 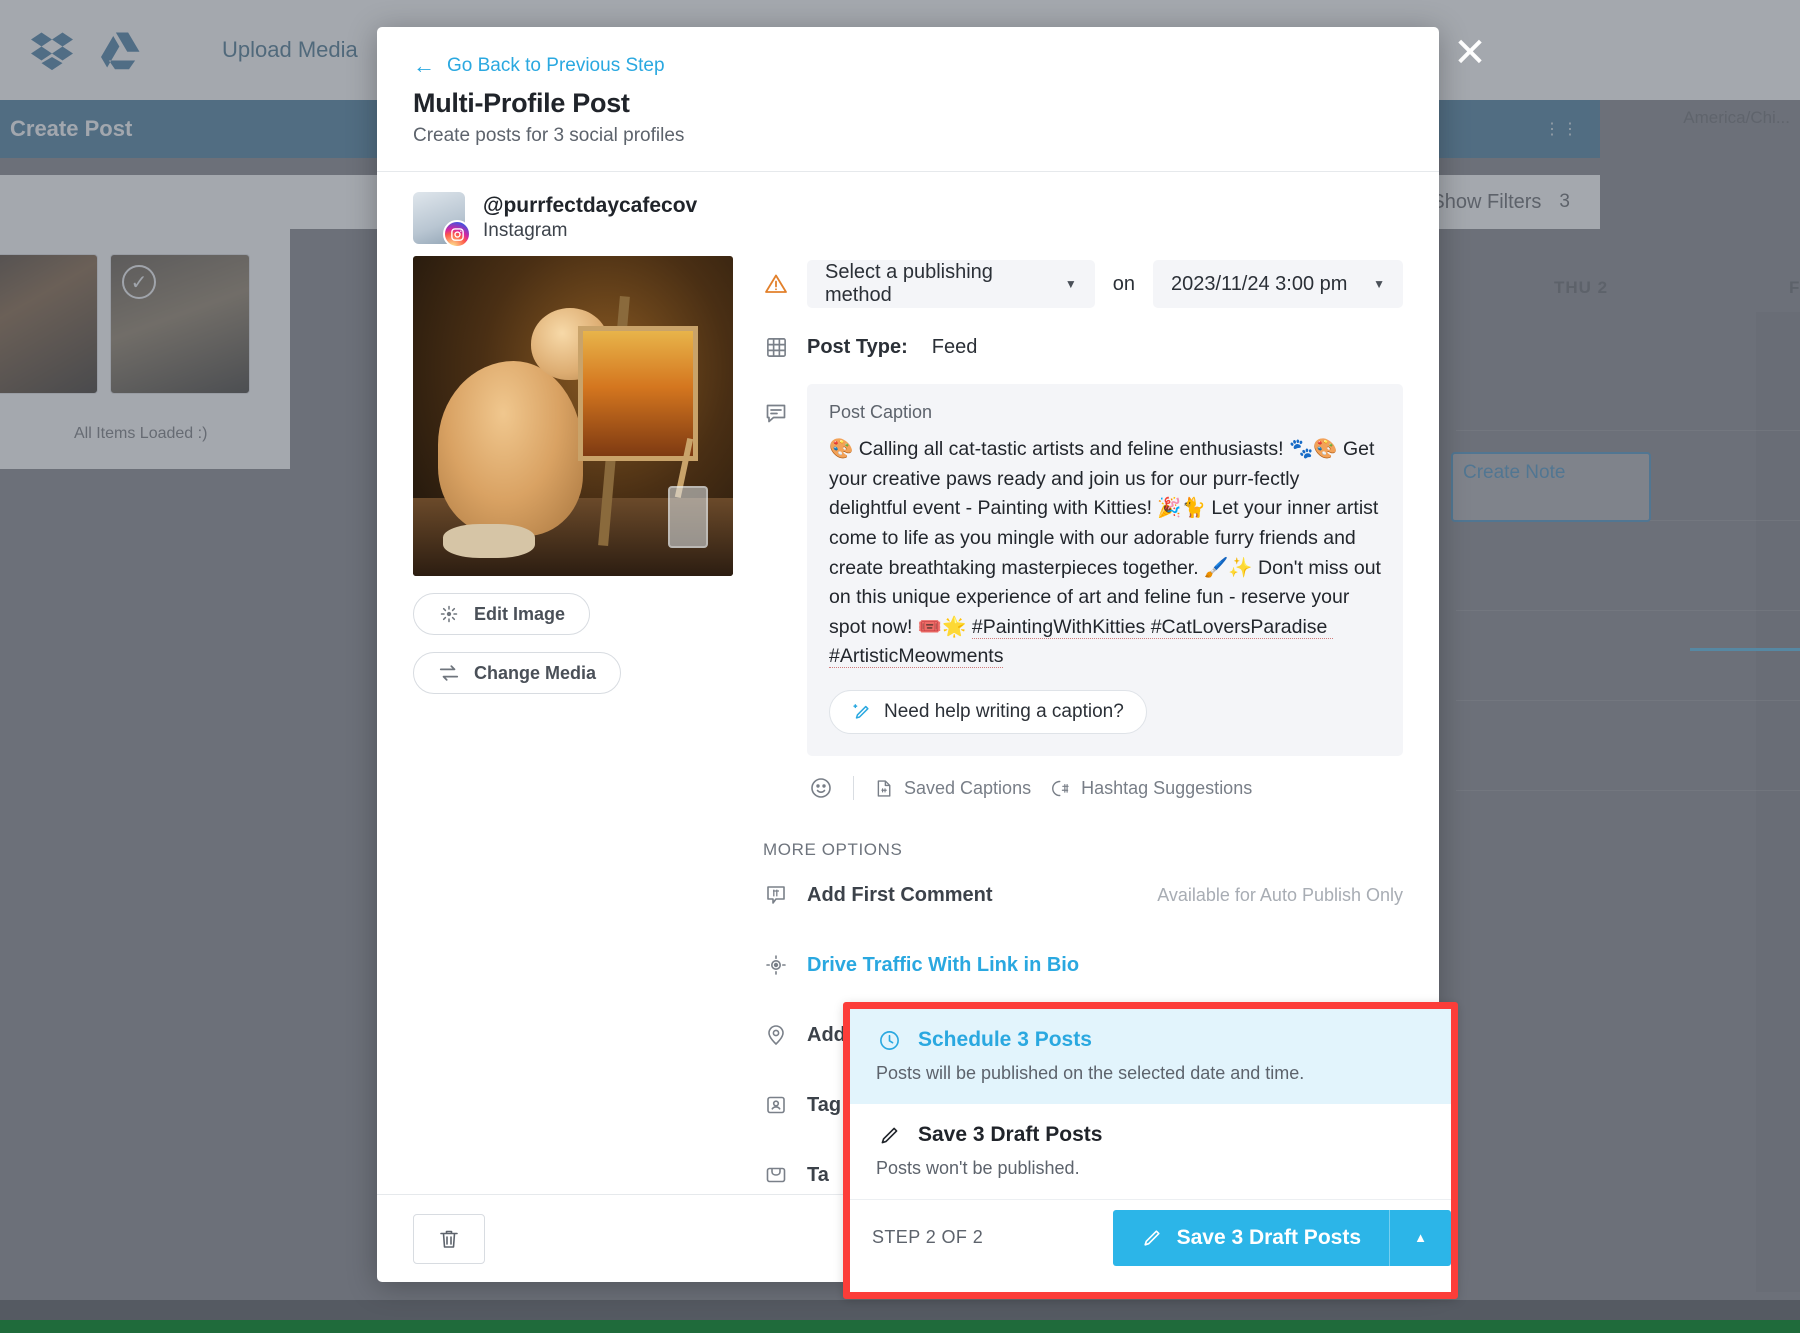 I want to click on media-column: Edit Image Change Media, so click(x=573, y=725).